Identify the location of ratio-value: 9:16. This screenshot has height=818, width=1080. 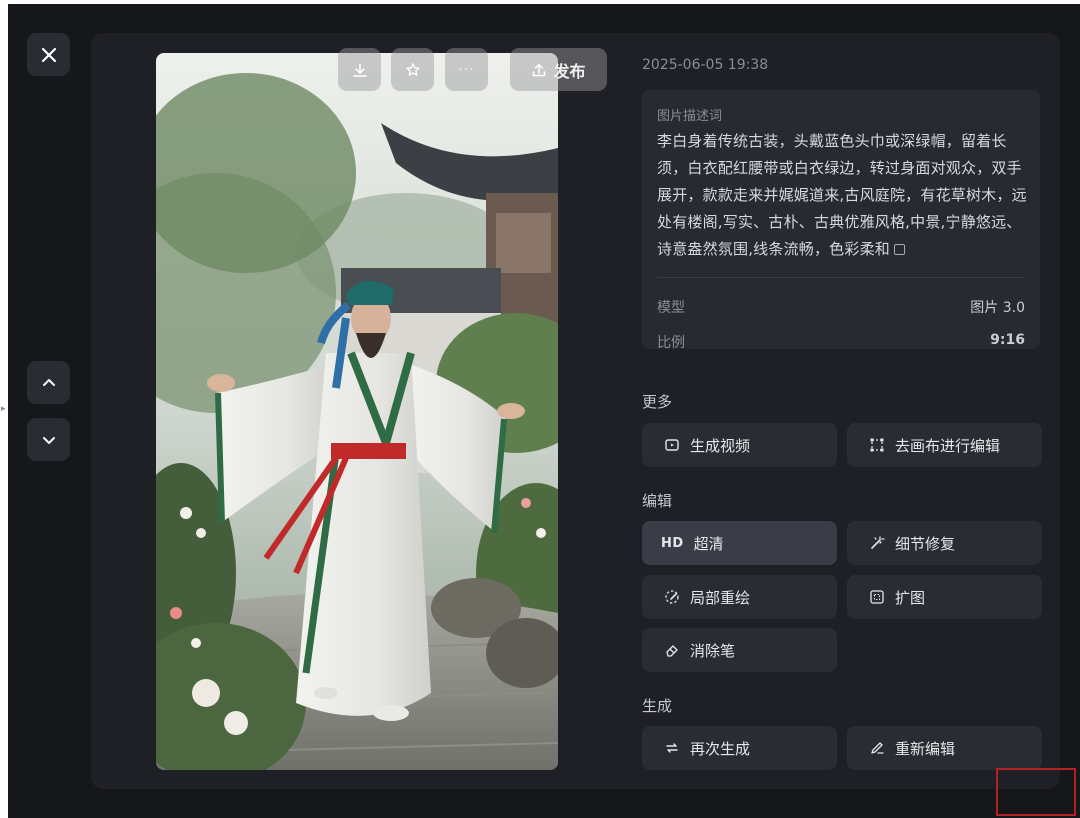
(1007, 340).